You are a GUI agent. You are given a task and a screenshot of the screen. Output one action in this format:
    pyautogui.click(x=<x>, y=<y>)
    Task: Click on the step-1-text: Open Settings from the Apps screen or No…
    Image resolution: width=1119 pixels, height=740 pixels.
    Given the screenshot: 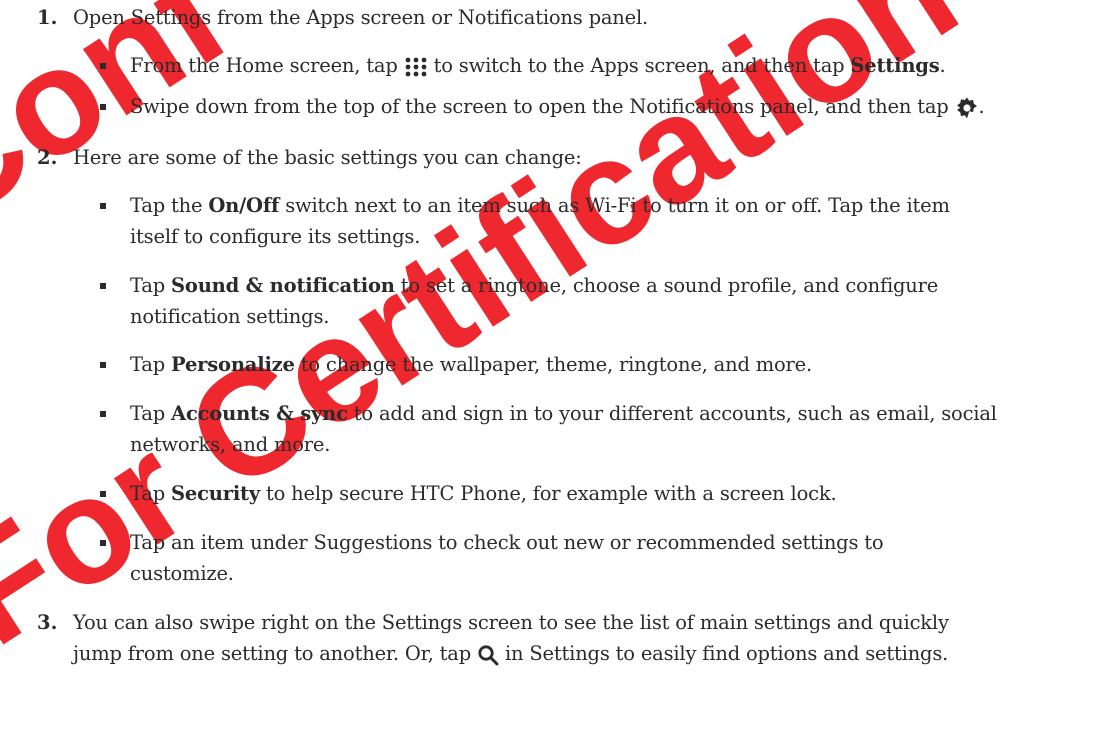 What is the action you would take?
    pyautogui.click(x=361, y=17)
    